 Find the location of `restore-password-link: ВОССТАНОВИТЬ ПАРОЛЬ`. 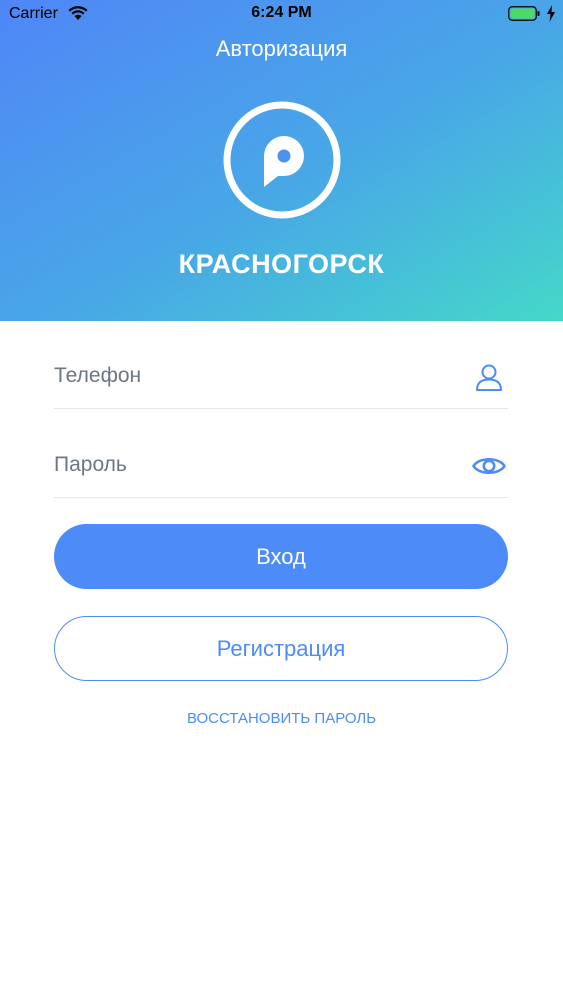

restore-password-link: ВОССТАНОВИТЬ ПАРОЛЬ is located at coordinates (281, 718).